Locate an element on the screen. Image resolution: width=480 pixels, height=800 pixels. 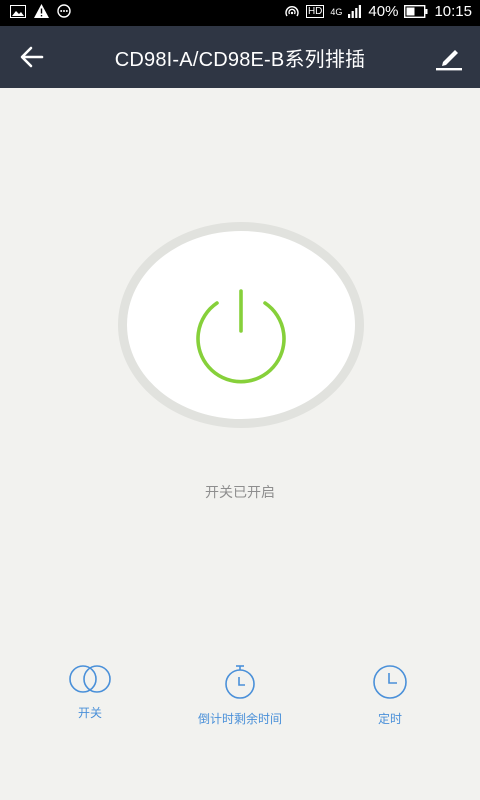
countdown-button: 倒计时剩余时间 is located at coordinates (240, 695).